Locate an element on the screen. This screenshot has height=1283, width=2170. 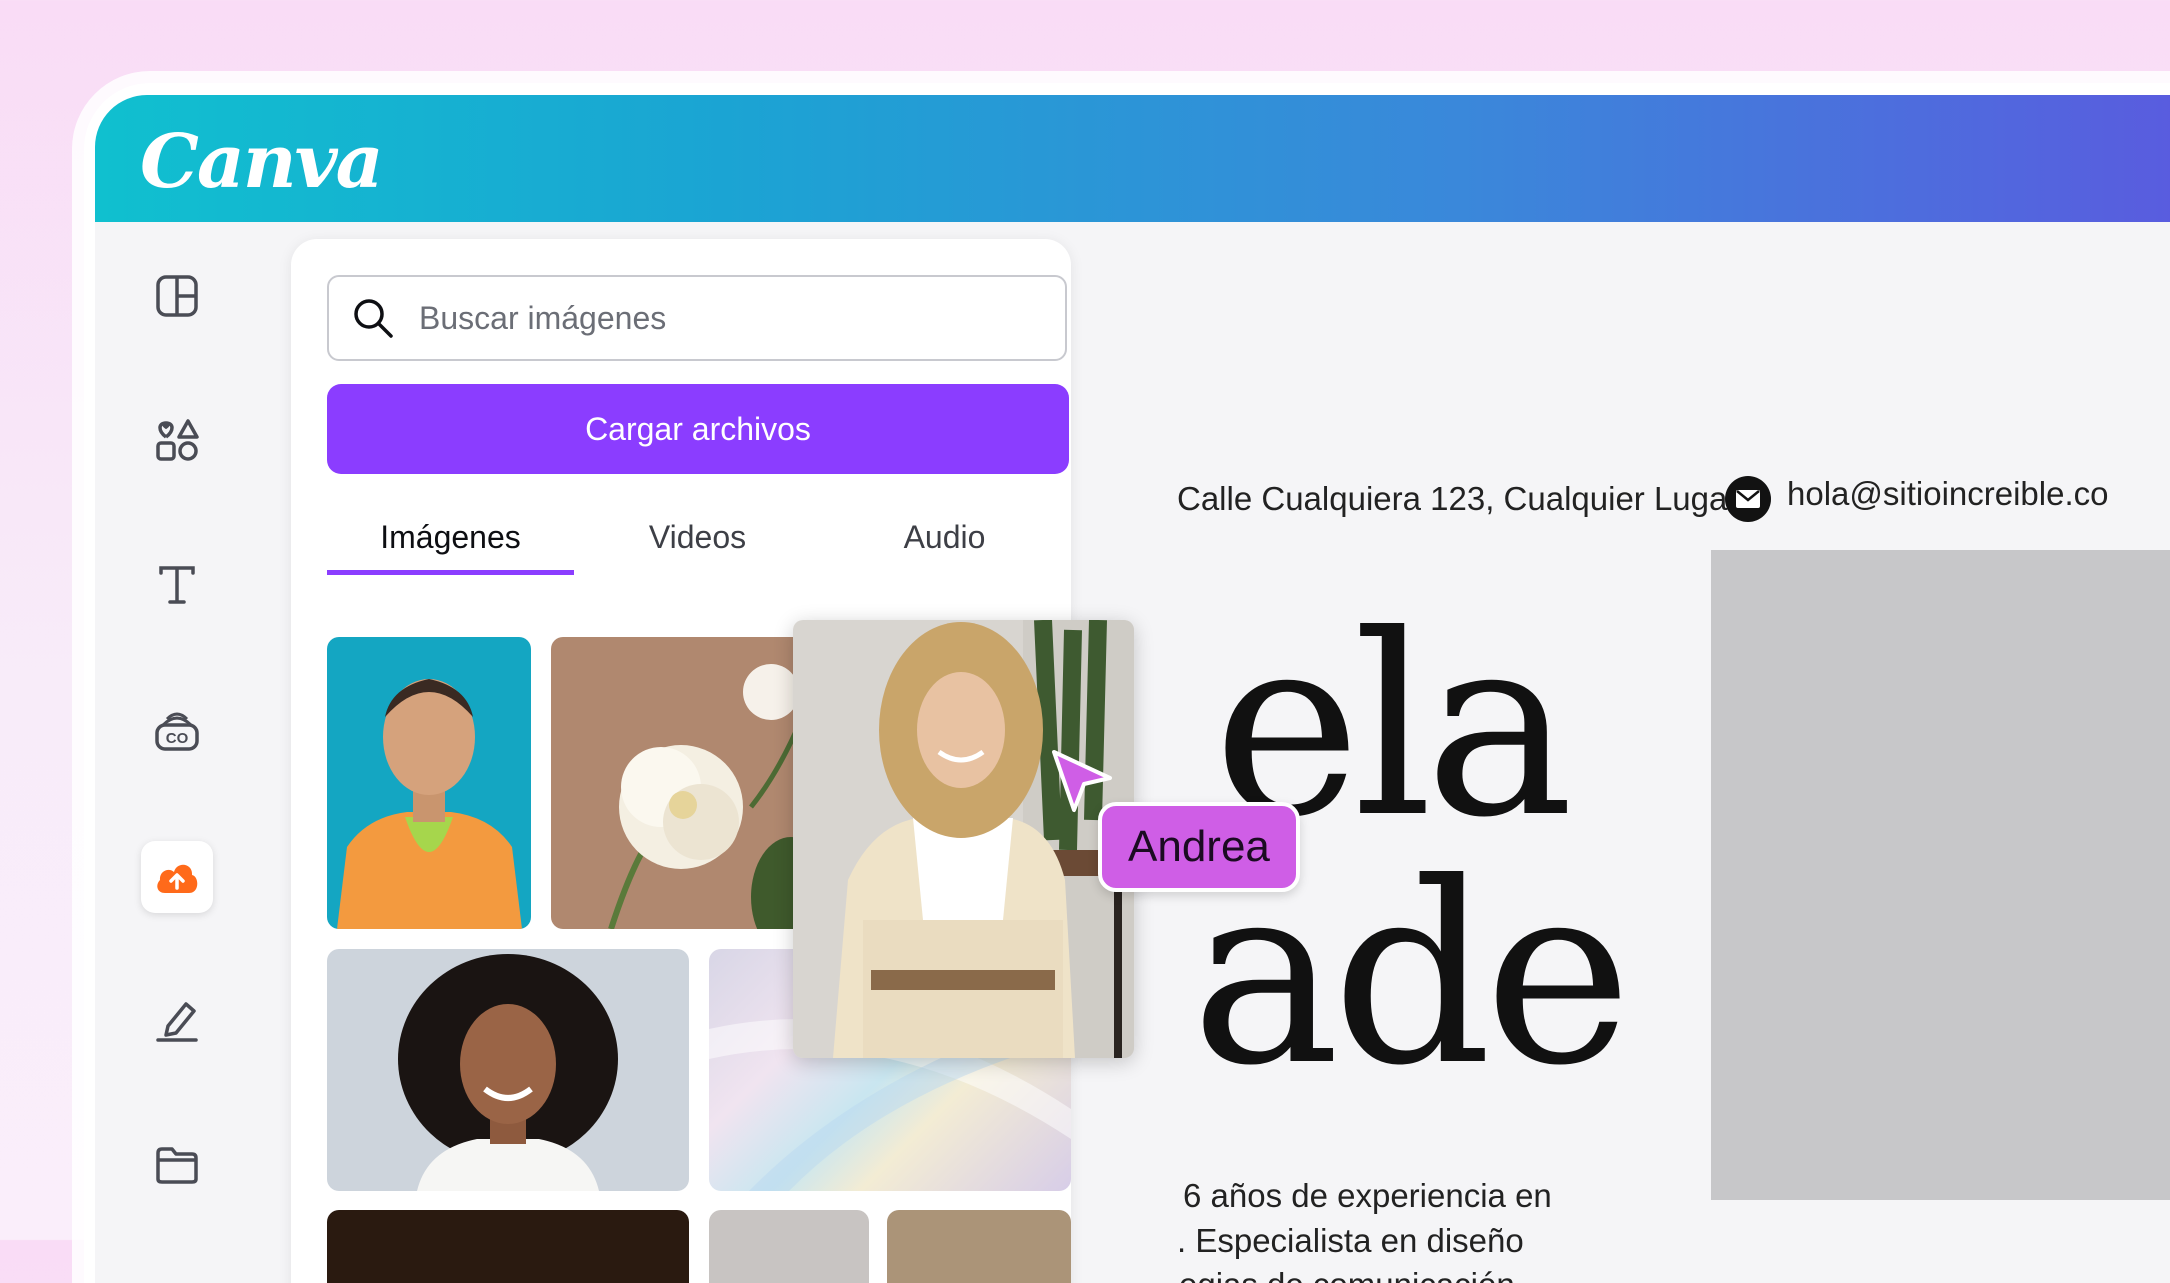
dragged-photo is located at coordinates (963, 839).